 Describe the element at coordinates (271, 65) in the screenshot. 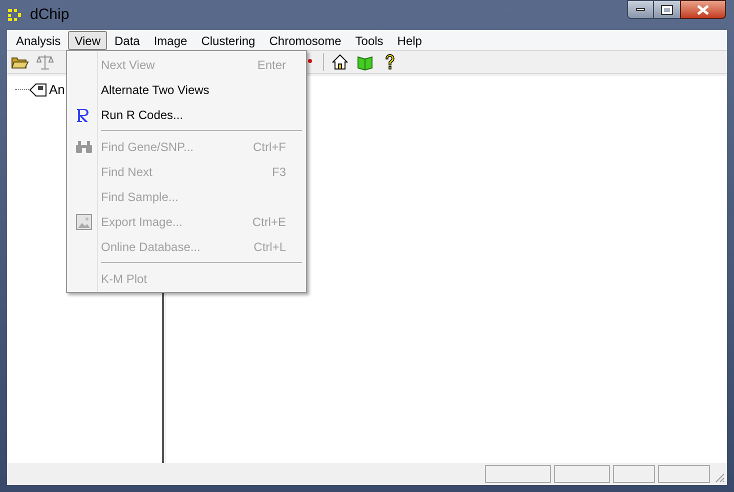

I see `shortcut-label: Enter` at that location.